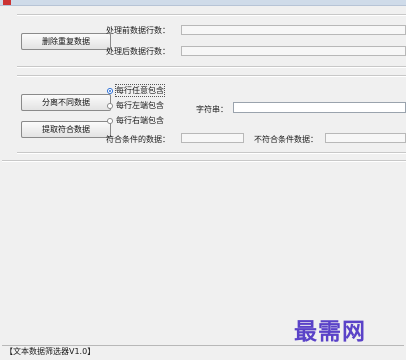 The height and width of the screenshot is (360, 406). I want to click on nonmatching-count-label: 不符合条件数据：, so click(286, 139).